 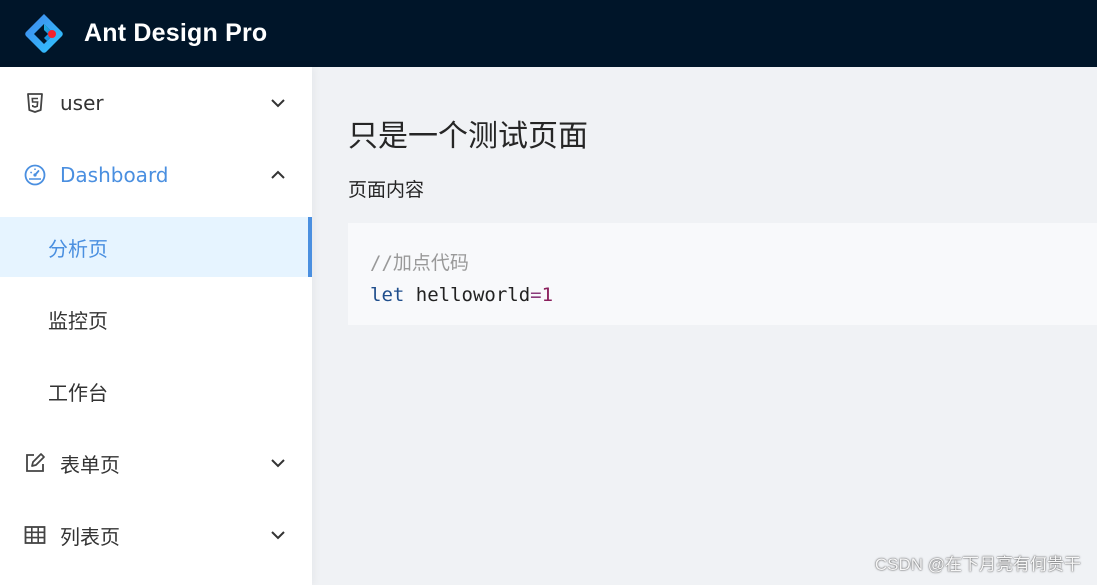 I want to click on sidebar-item-label: Dashboard, so click(x=114, y=175).